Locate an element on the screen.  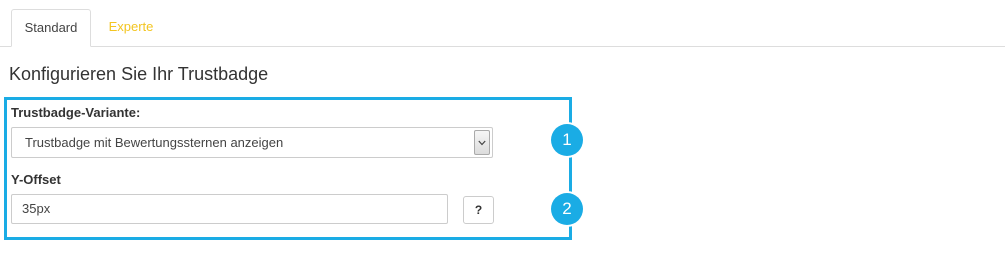
offset-label: Y-Offset is located at coordinates (36, 179).